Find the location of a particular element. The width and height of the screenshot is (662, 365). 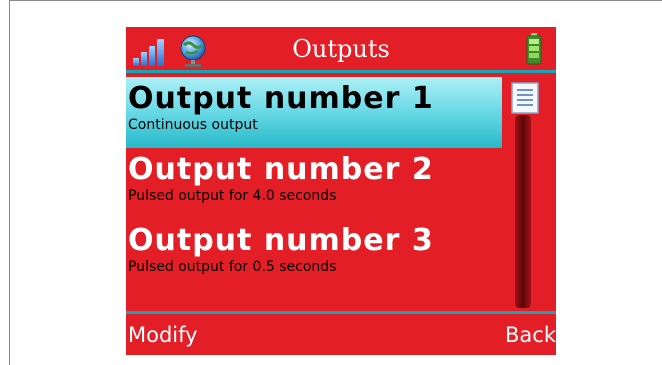

footer-divider is located at coordinates (341, 312).